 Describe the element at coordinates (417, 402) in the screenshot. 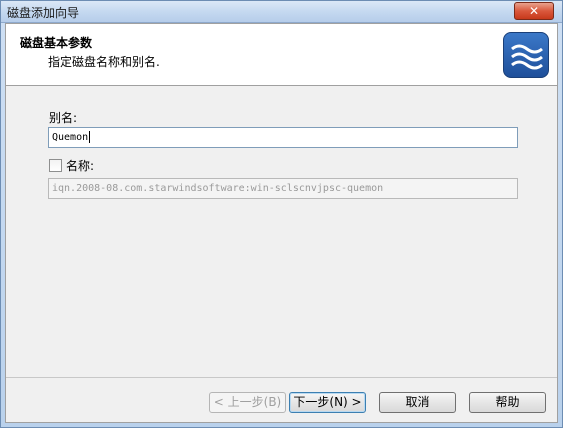

I see `cancel-button: 取消` at that location.